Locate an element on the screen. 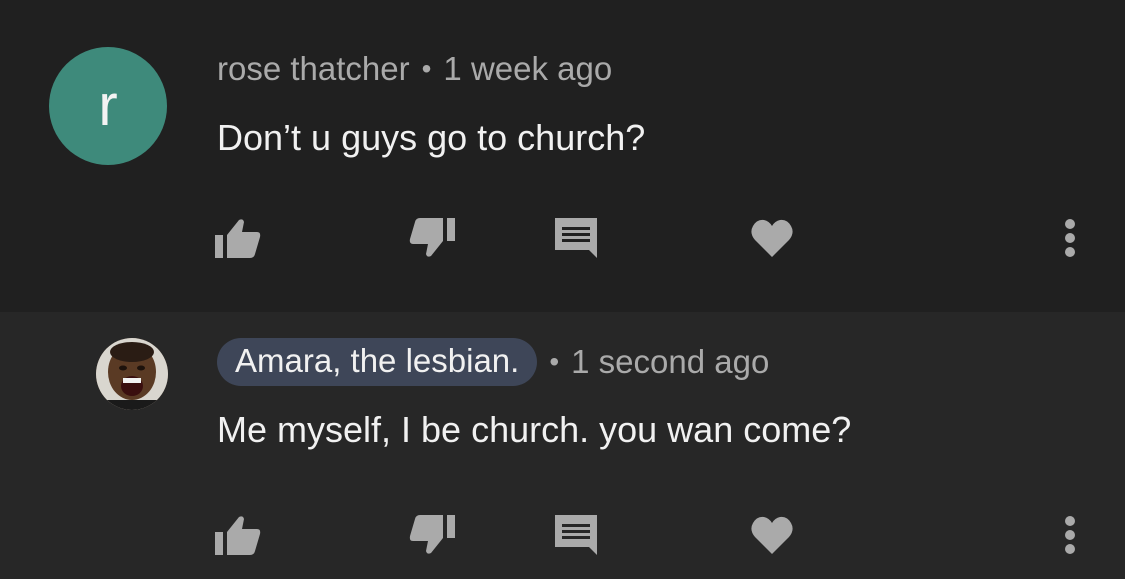  comment-meta: Amara, the lesbian. • 1 second ago is located at coordinates (493, 362).